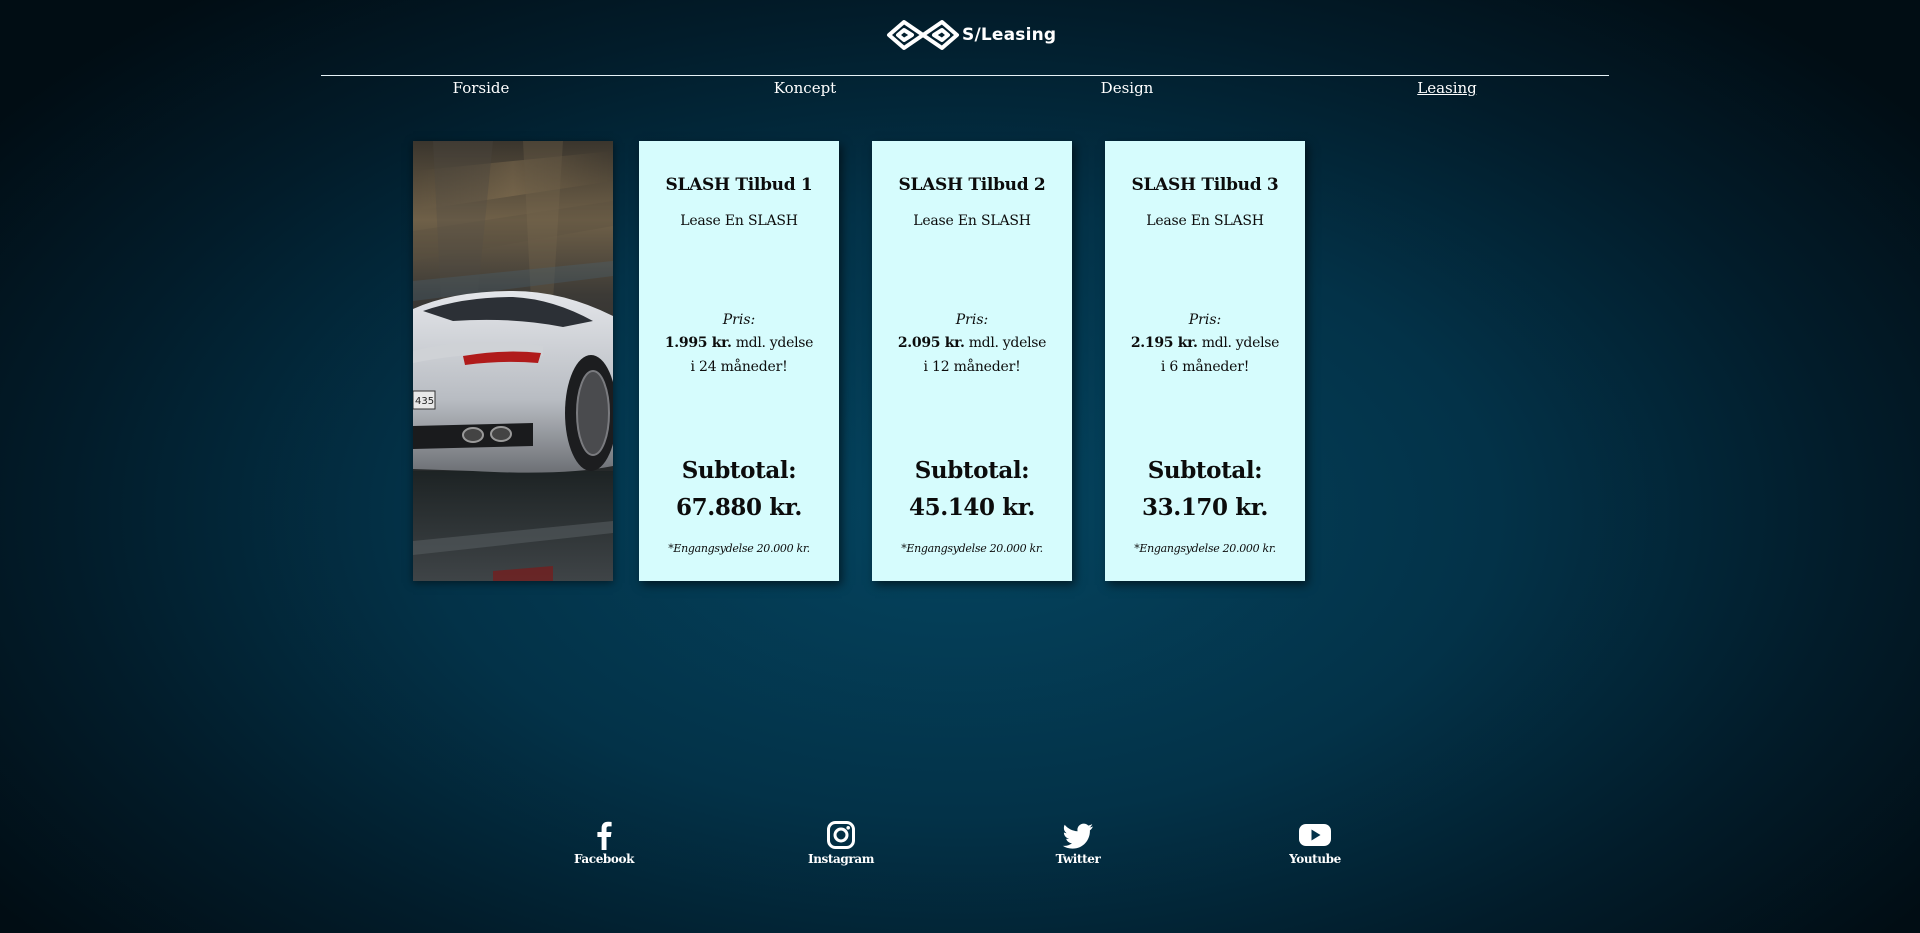 This screenshot has height=933, width=1920. What do you see at coordinates (1205, 507) in the screenshot?
I see `subtotal-value: 33.170 kr.` at bounding box center [1205, 507].